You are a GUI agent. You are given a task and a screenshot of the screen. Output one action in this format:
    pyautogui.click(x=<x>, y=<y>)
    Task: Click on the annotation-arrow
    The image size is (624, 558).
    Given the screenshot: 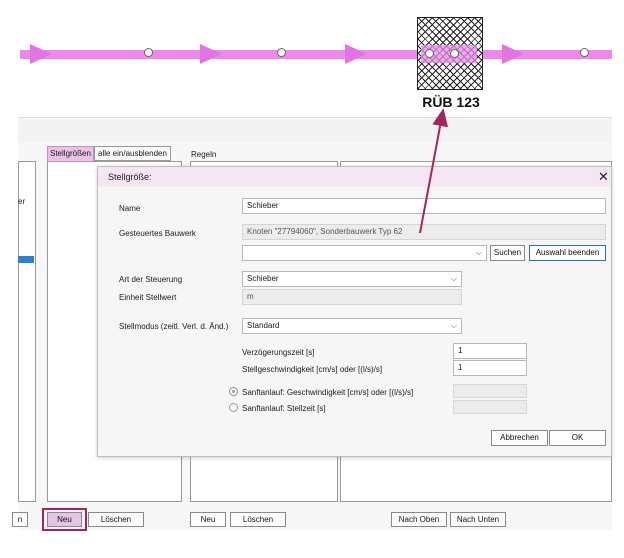 What is the action you would take?
    pyautogui.click(x=434, y=171)
    